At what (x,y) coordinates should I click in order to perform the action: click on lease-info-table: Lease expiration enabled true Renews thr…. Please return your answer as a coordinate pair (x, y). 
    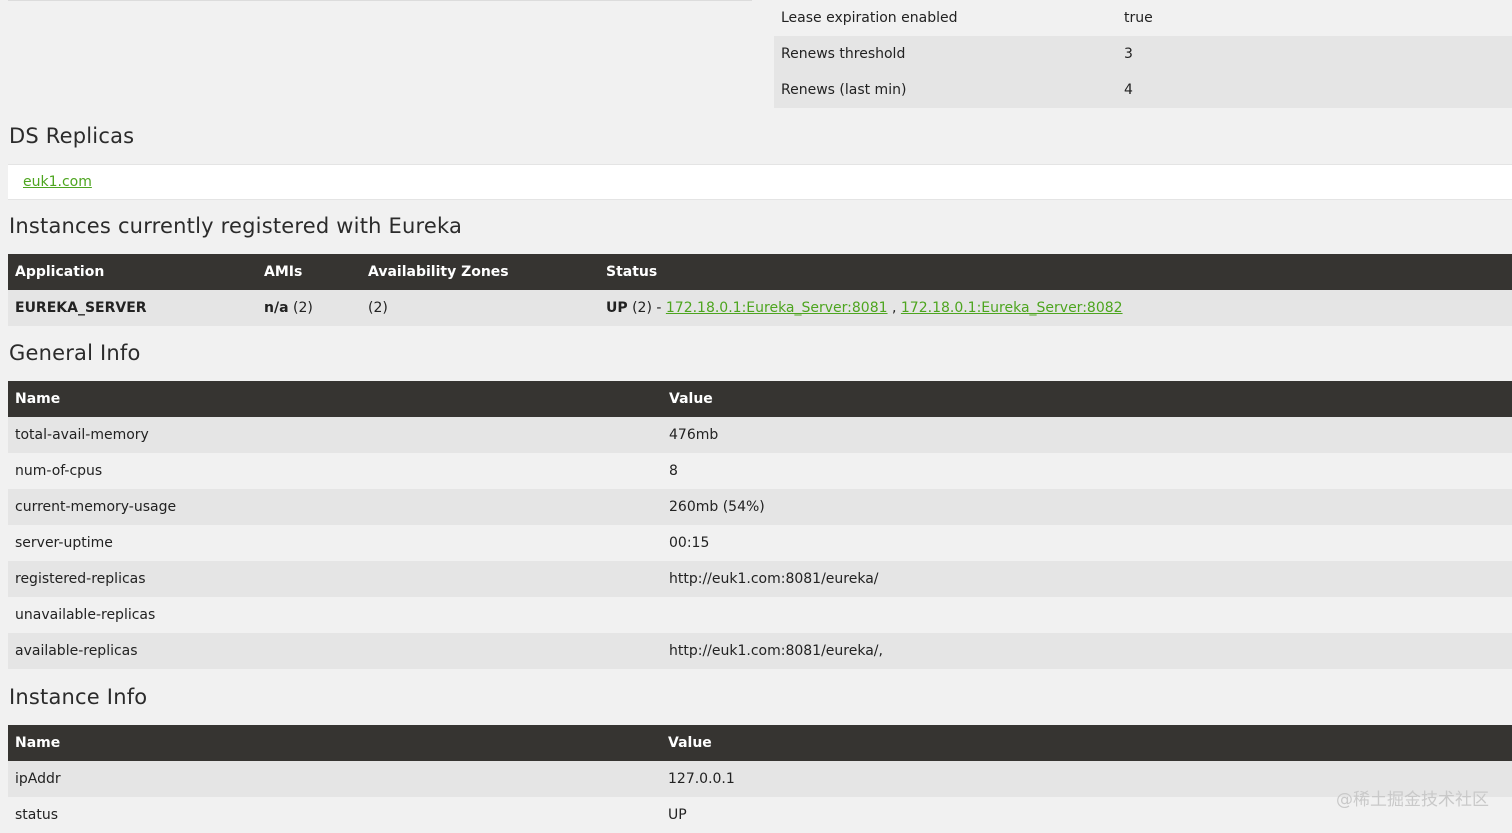
    Looking at the image, I should click on (1143, 54).